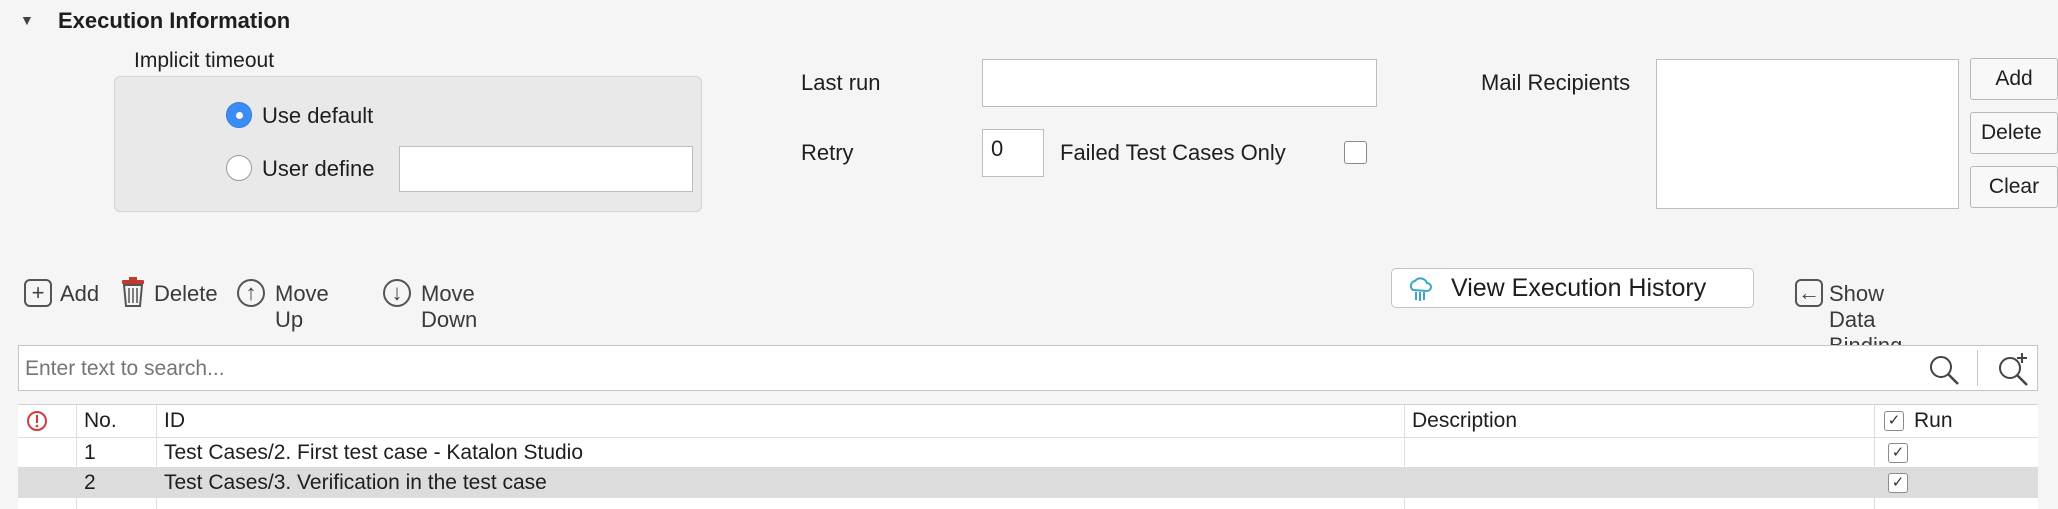 The height and width of the screenshot is (509, 2058). Describe the element at coordinates (1556, 82) in the screenshot. I see `mail-recipients-label: Mail Recipients` at that location.